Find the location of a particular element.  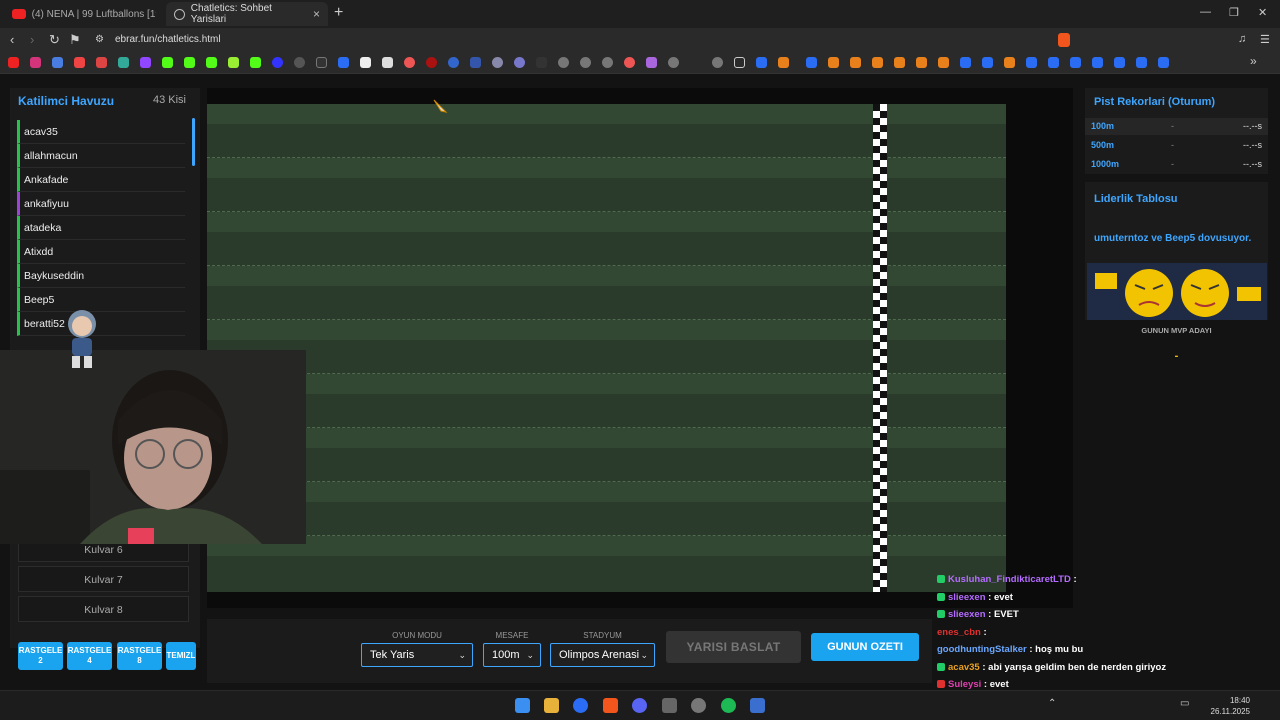

tab-youtube: (4) NENA | 99 Luftballons [1983] [Of is located at coordinates (84, 14).